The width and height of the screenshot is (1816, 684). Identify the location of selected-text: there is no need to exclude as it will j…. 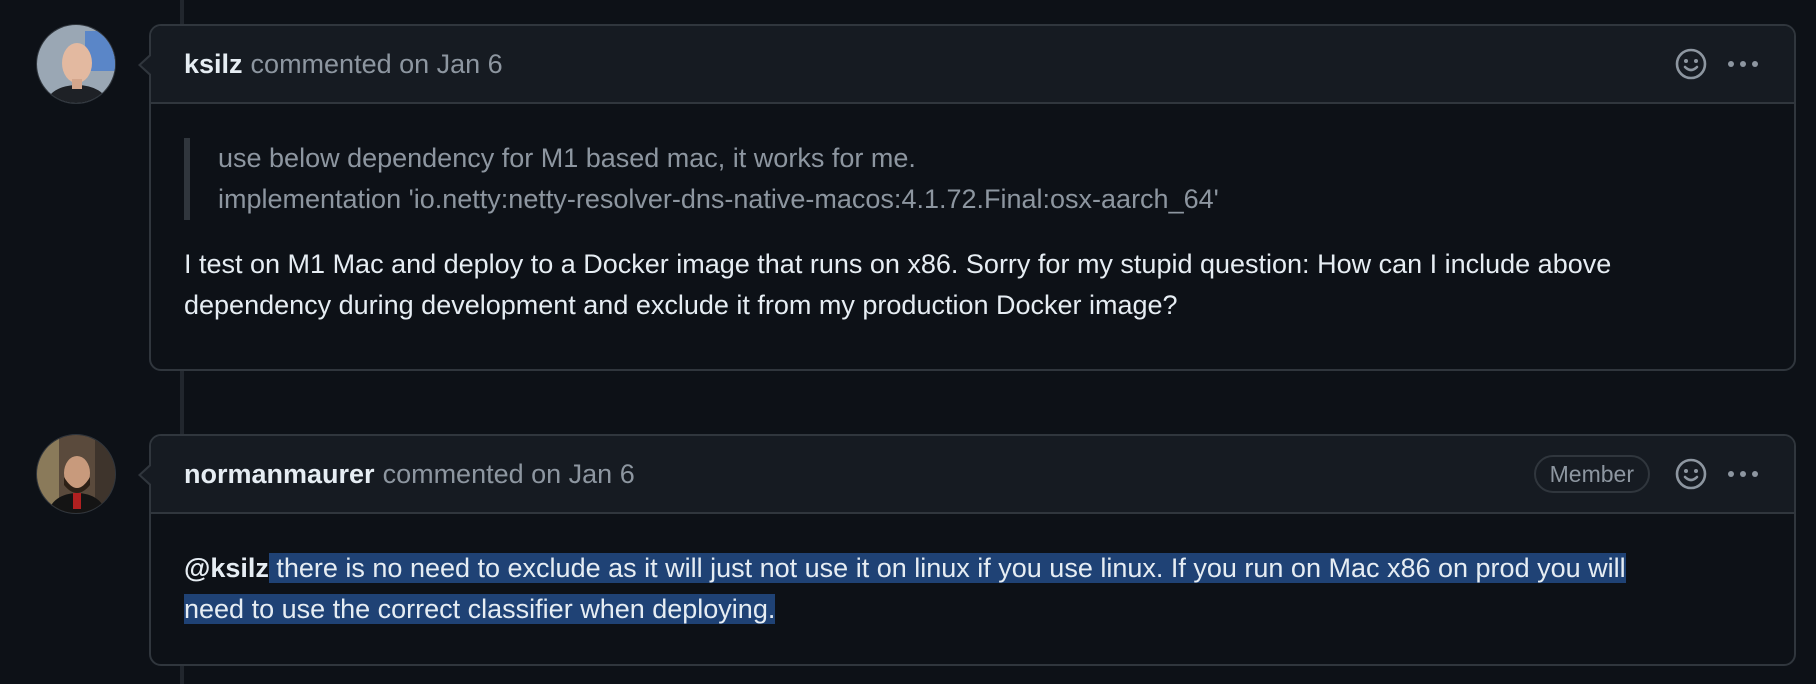
(947, 568).